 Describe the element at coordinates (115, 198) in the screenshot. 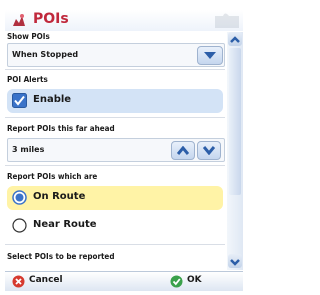

I see `on-route-radio: On Route` at that location.